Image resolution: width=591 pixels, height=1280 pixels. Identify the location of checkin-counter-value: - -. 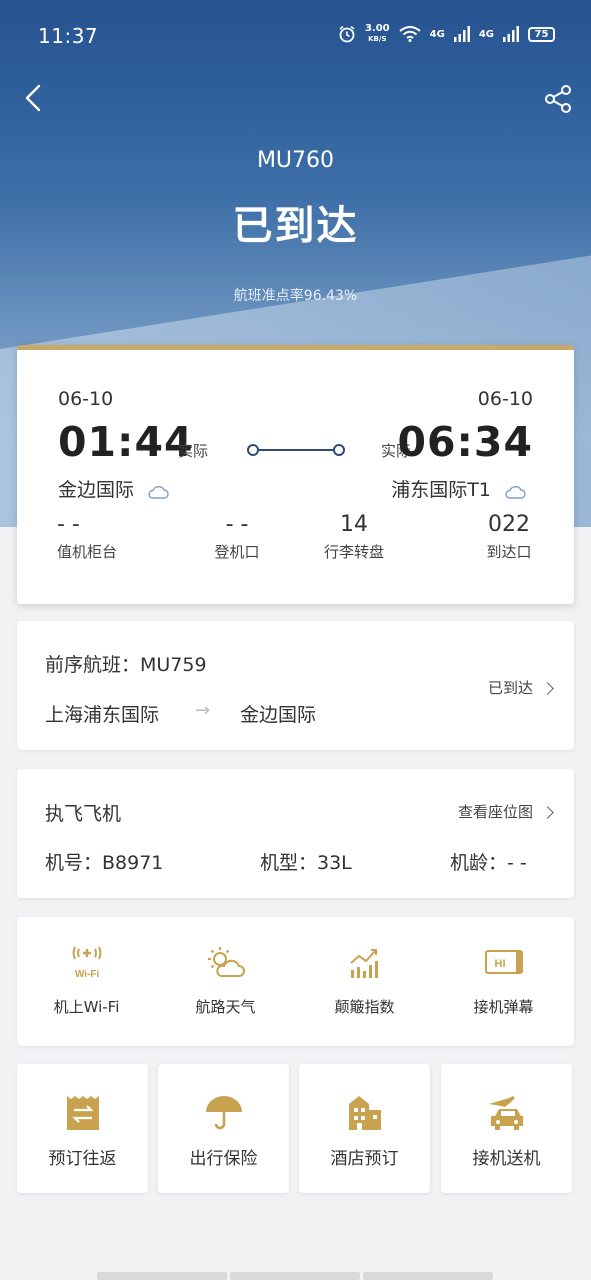
(68, 524).